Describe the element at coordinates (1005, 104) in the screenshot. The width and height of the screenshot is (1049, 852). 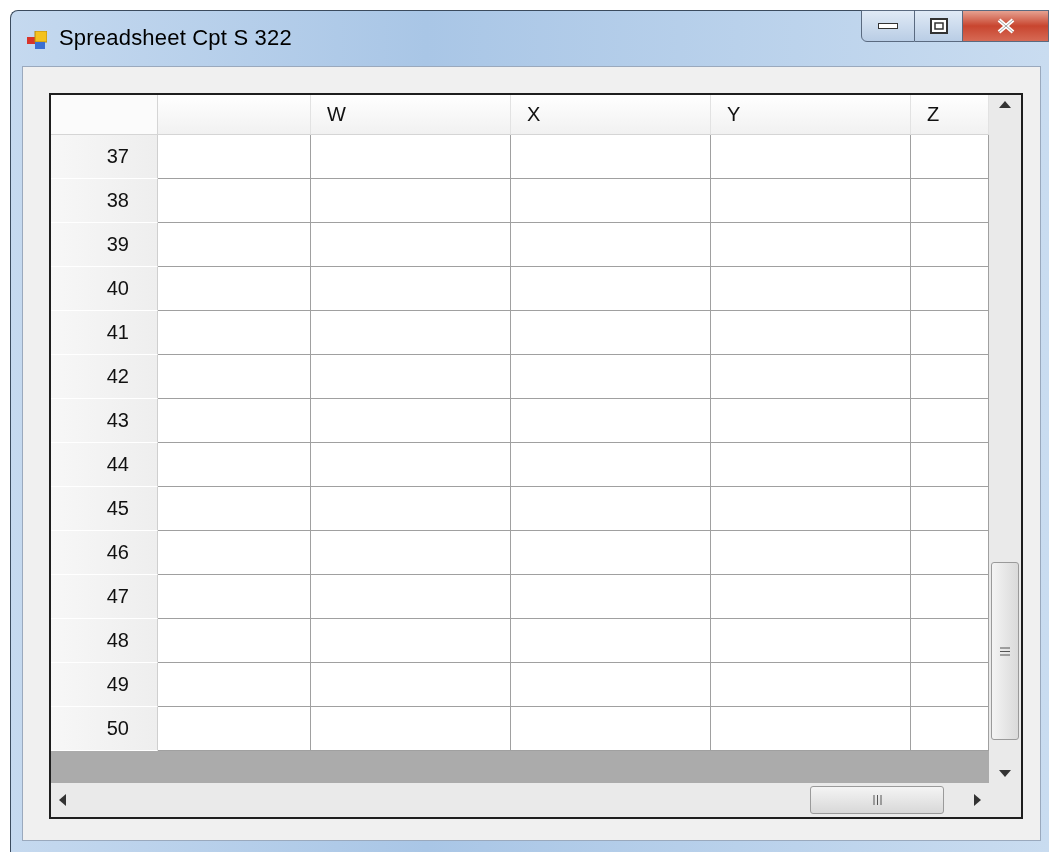
I see `up-arrow-icon` at that location.